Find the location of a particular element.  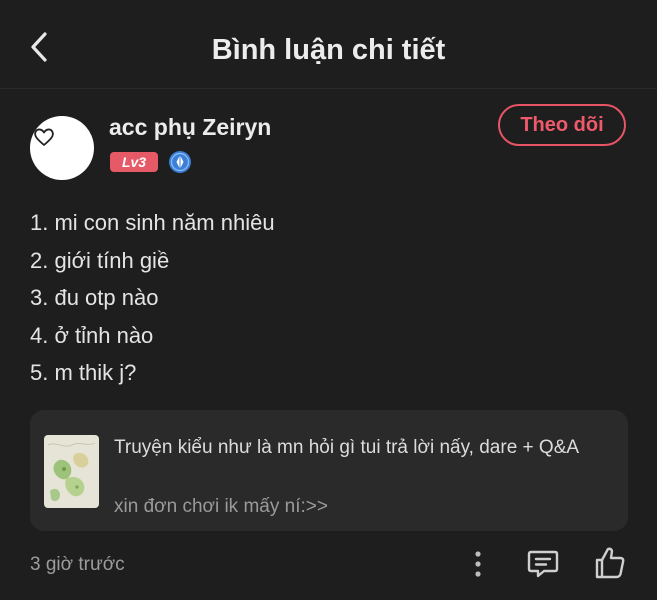

page-title: Bình luận chi tiết is located at coordinates (328, 50).